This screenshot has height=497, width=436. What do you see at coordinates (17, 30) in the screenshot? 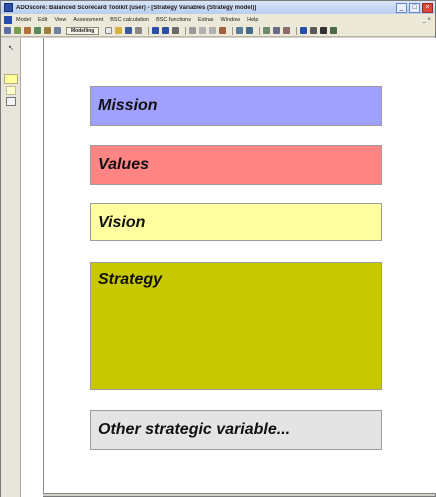
I see `toolbar-edit-icon` at bounding box center [17, 30].